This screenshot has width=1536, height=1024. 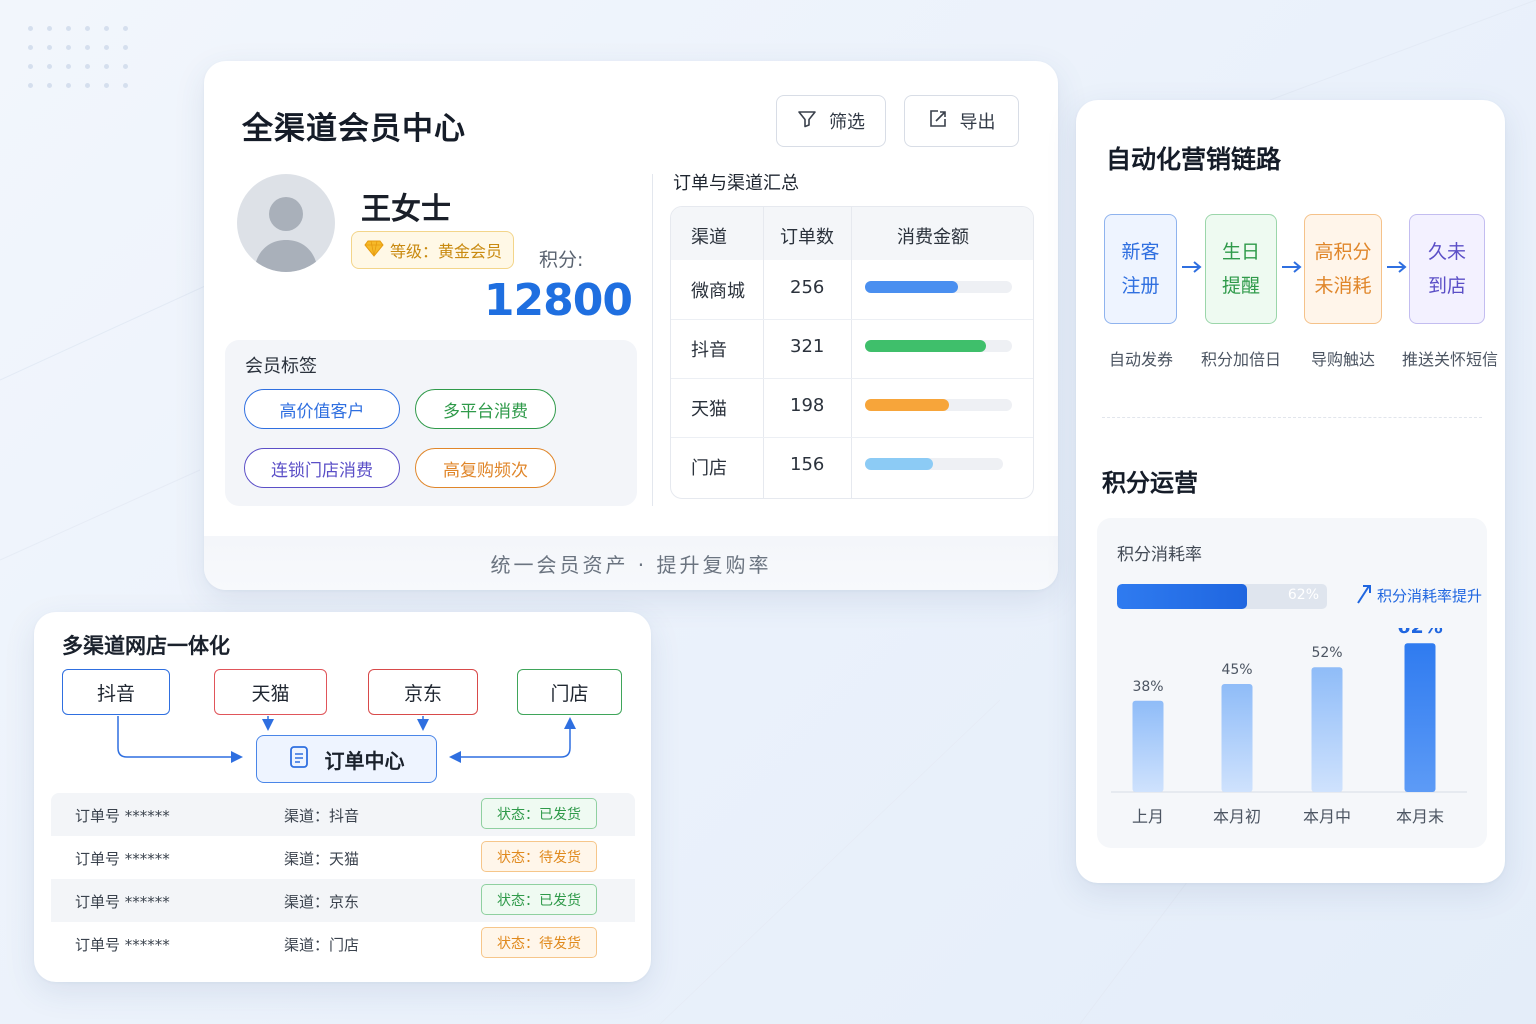 What do you see at coordinates (1147, 687) in the screenshot?
I see `chart-data-label: 38%` at bounding box center [1147, 687].